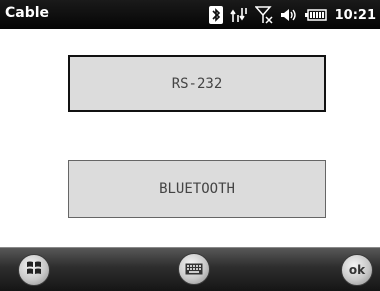 This screenshot has height=291, width=380. I want to click on ok-button-label: ok, so click(357, 270).